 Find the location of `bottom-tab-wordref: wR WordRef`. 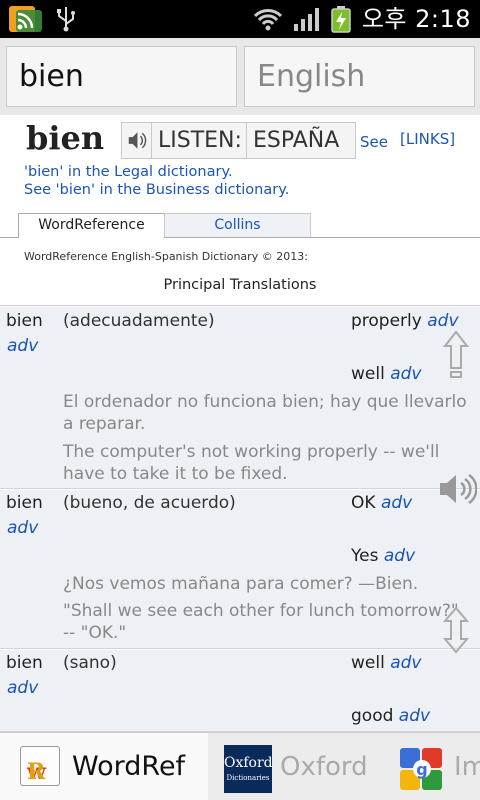

bottom-tab-wordref: wR WordRef is located at coordinates (104, 766).